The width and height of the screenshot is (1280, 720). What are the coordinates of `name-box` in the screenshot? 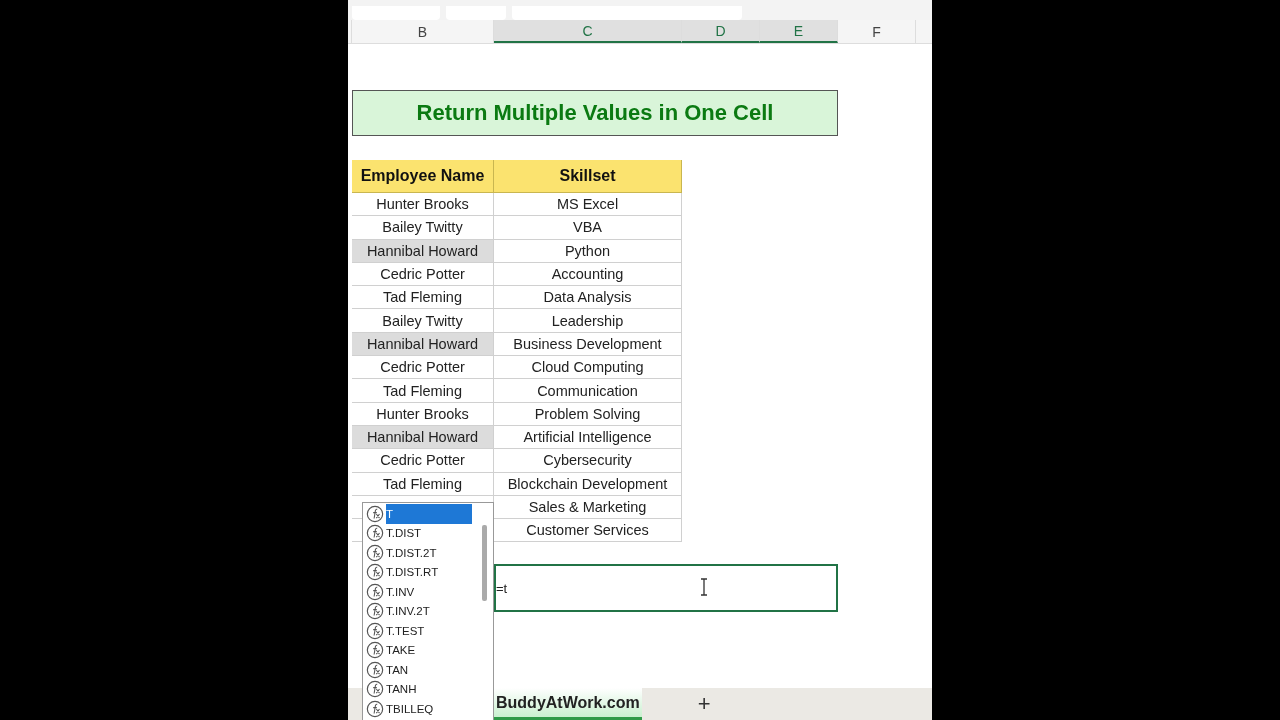 It's located at (396, 13).